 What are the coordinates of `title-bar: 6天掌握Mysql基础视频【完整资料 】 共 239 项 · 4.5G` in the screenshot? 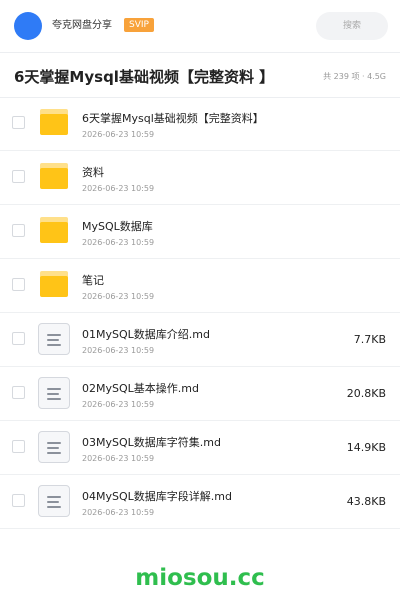 It's located at (200, 76).